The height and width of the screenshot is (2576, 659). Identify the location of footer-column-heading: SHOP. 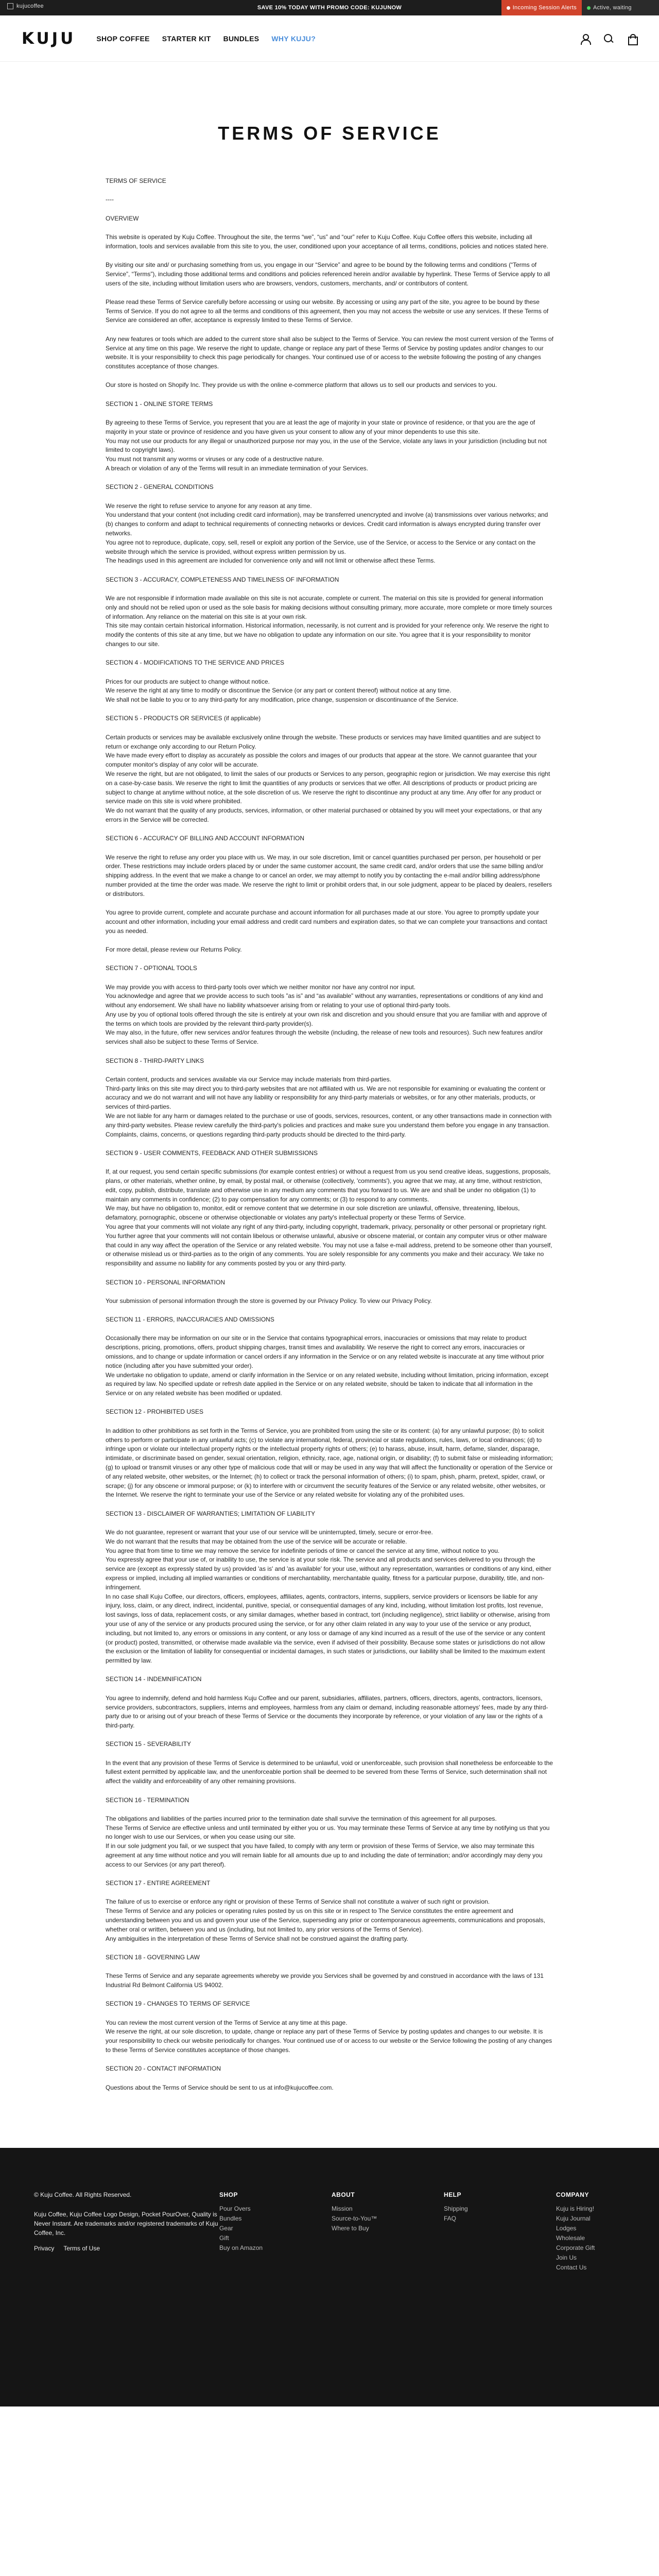
(229, 2195).